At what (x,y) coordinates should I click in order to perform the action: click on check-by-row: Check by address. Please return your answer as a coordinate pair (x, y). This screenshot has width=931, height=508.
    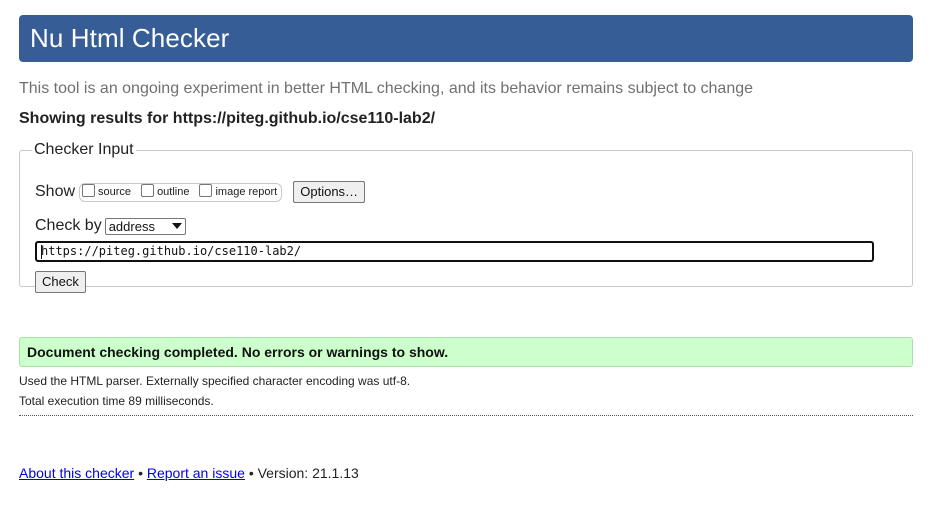
    Looking at the image, I should click on (110, 226).